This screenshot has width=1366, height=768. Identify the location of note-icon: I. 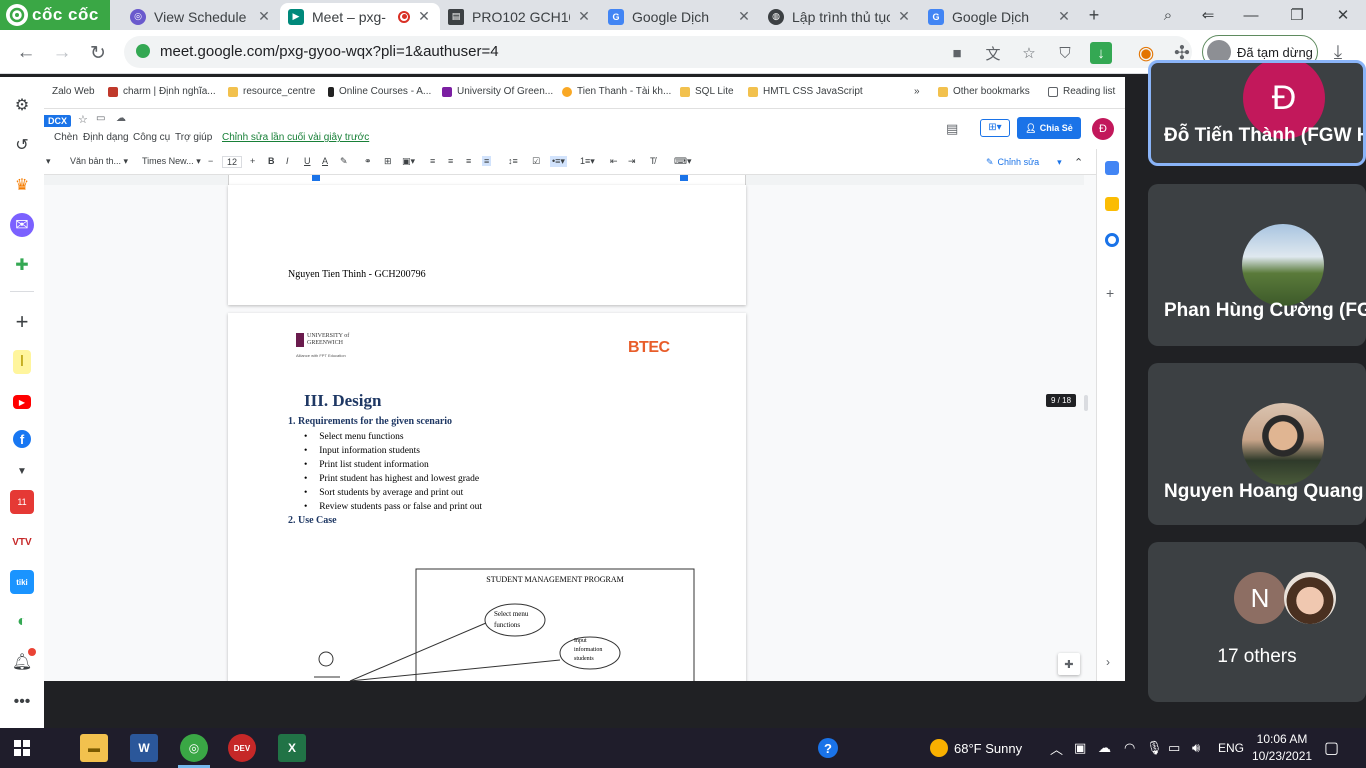
(22, 362).